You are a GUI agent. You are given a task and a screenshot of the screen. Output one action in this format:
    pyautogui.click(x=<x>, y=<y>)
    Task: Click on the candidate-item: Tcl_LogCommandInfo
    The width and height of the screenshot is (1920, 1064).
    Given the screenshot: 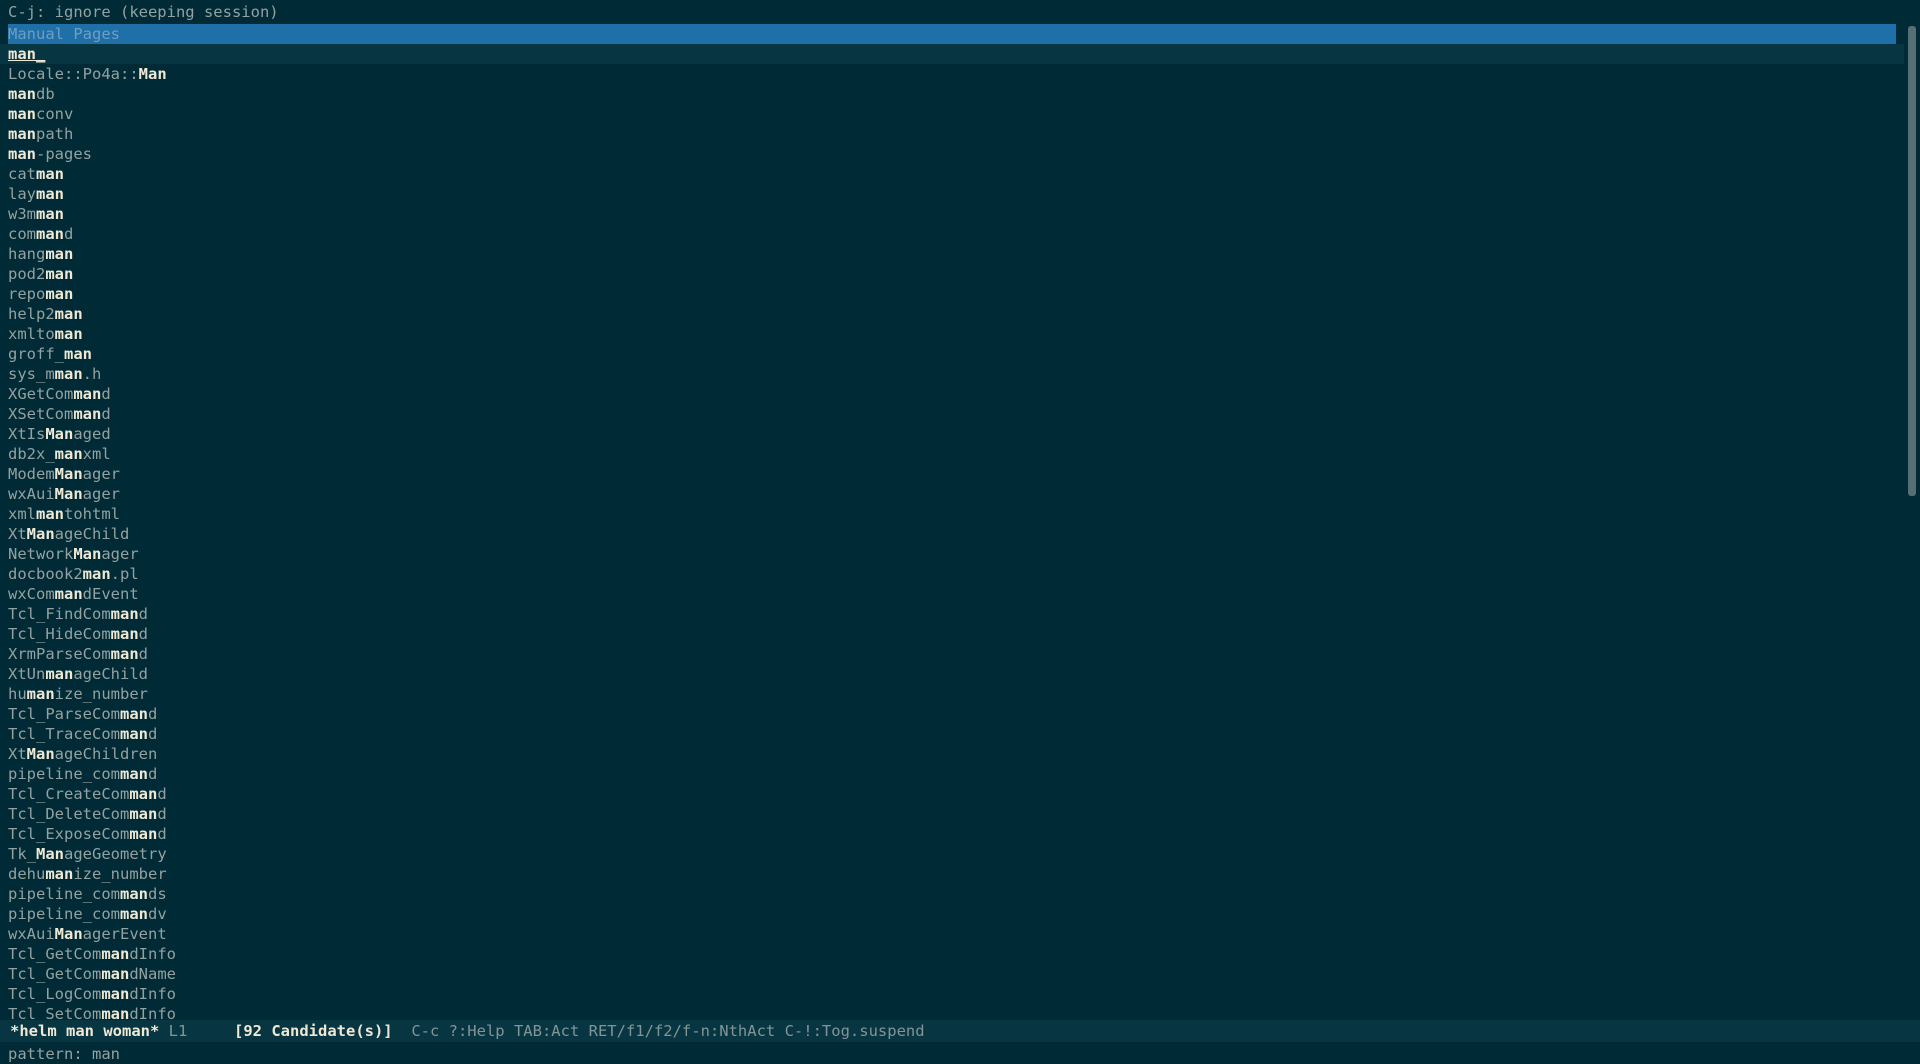 What is the action you would take?
    pyautogui.click(x=952, y=994)
    